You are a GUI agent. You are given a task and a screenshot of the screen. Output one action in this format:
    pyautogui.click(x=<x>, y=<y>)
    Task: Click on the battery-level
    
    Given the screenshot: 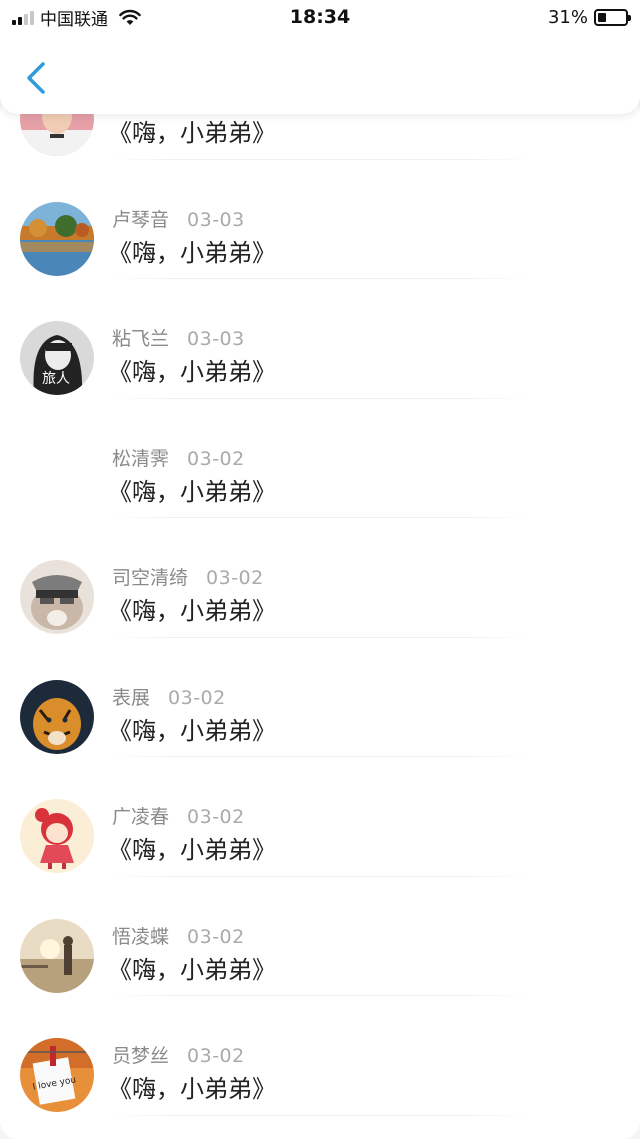 What is the action you would take?
    pyautogui.click(x=602, y=17)
    